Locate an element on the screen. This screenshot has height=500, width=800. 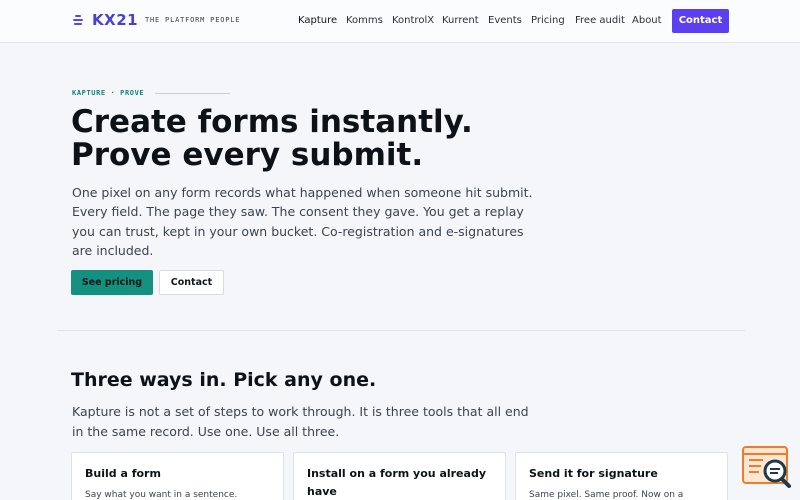
hero-title-line-2: Prove every submit. is located at coordinates (247, 155).